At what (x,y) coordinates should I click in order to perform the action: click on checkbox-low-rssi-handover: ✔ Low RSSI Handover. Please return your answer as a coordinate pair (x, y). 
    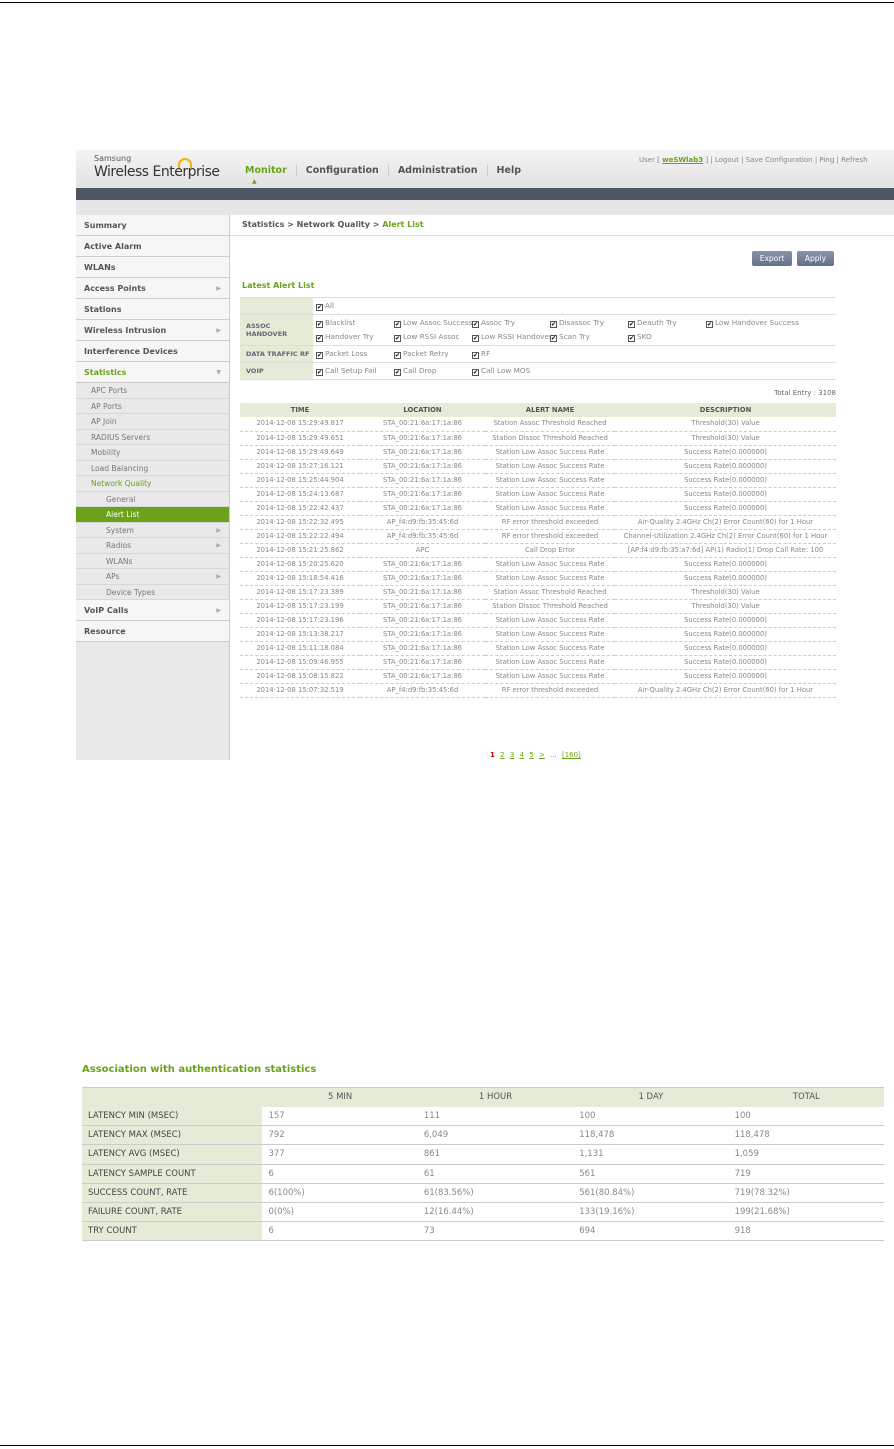
    Looking at the image, I should click on (512, 337).